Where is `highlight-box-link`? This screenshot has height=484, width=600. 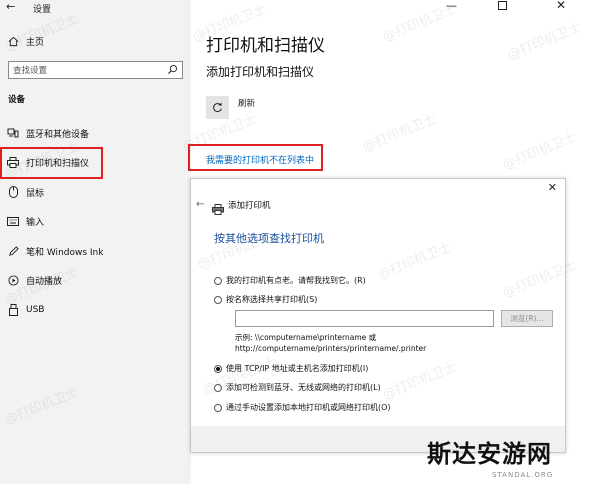
highlight-box-link is located at coordinates (255, 157).